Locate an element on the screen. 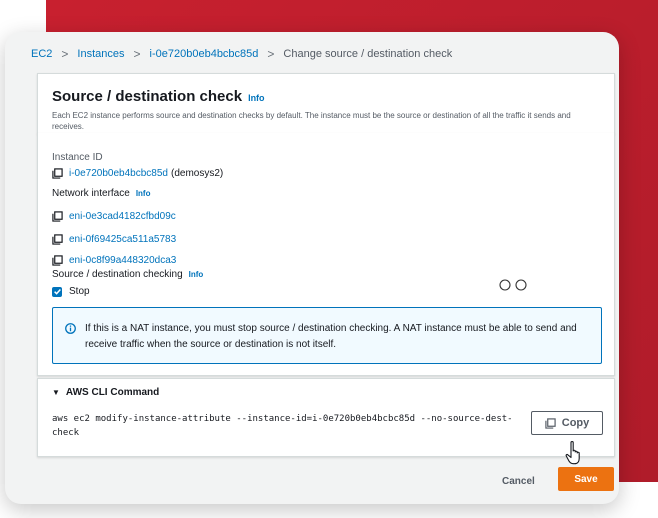 The image size is (658, 518). eni-link: eni-0c8f99a448320dca3 is located at coordinates (122, 260).